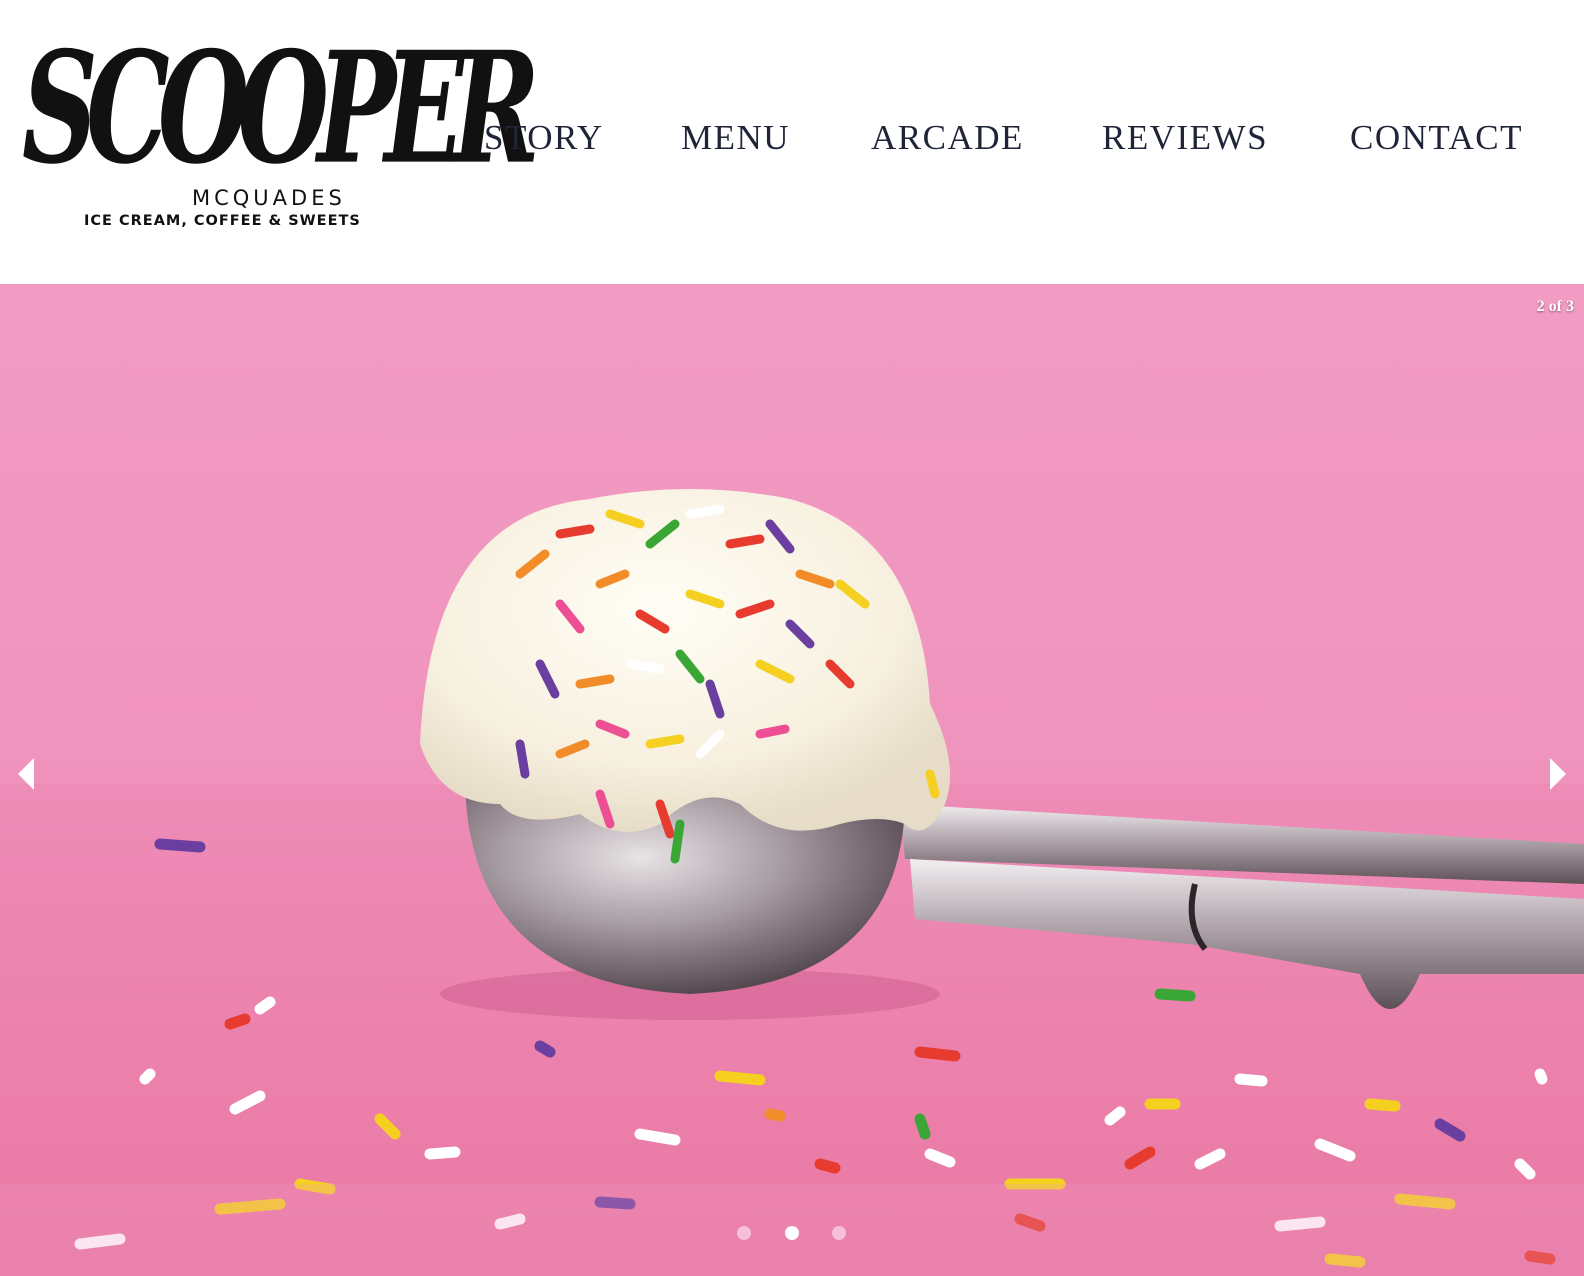 This screenshot has height=1276, width=1584. I want to click on prev-slide-button, so click(27, 774).